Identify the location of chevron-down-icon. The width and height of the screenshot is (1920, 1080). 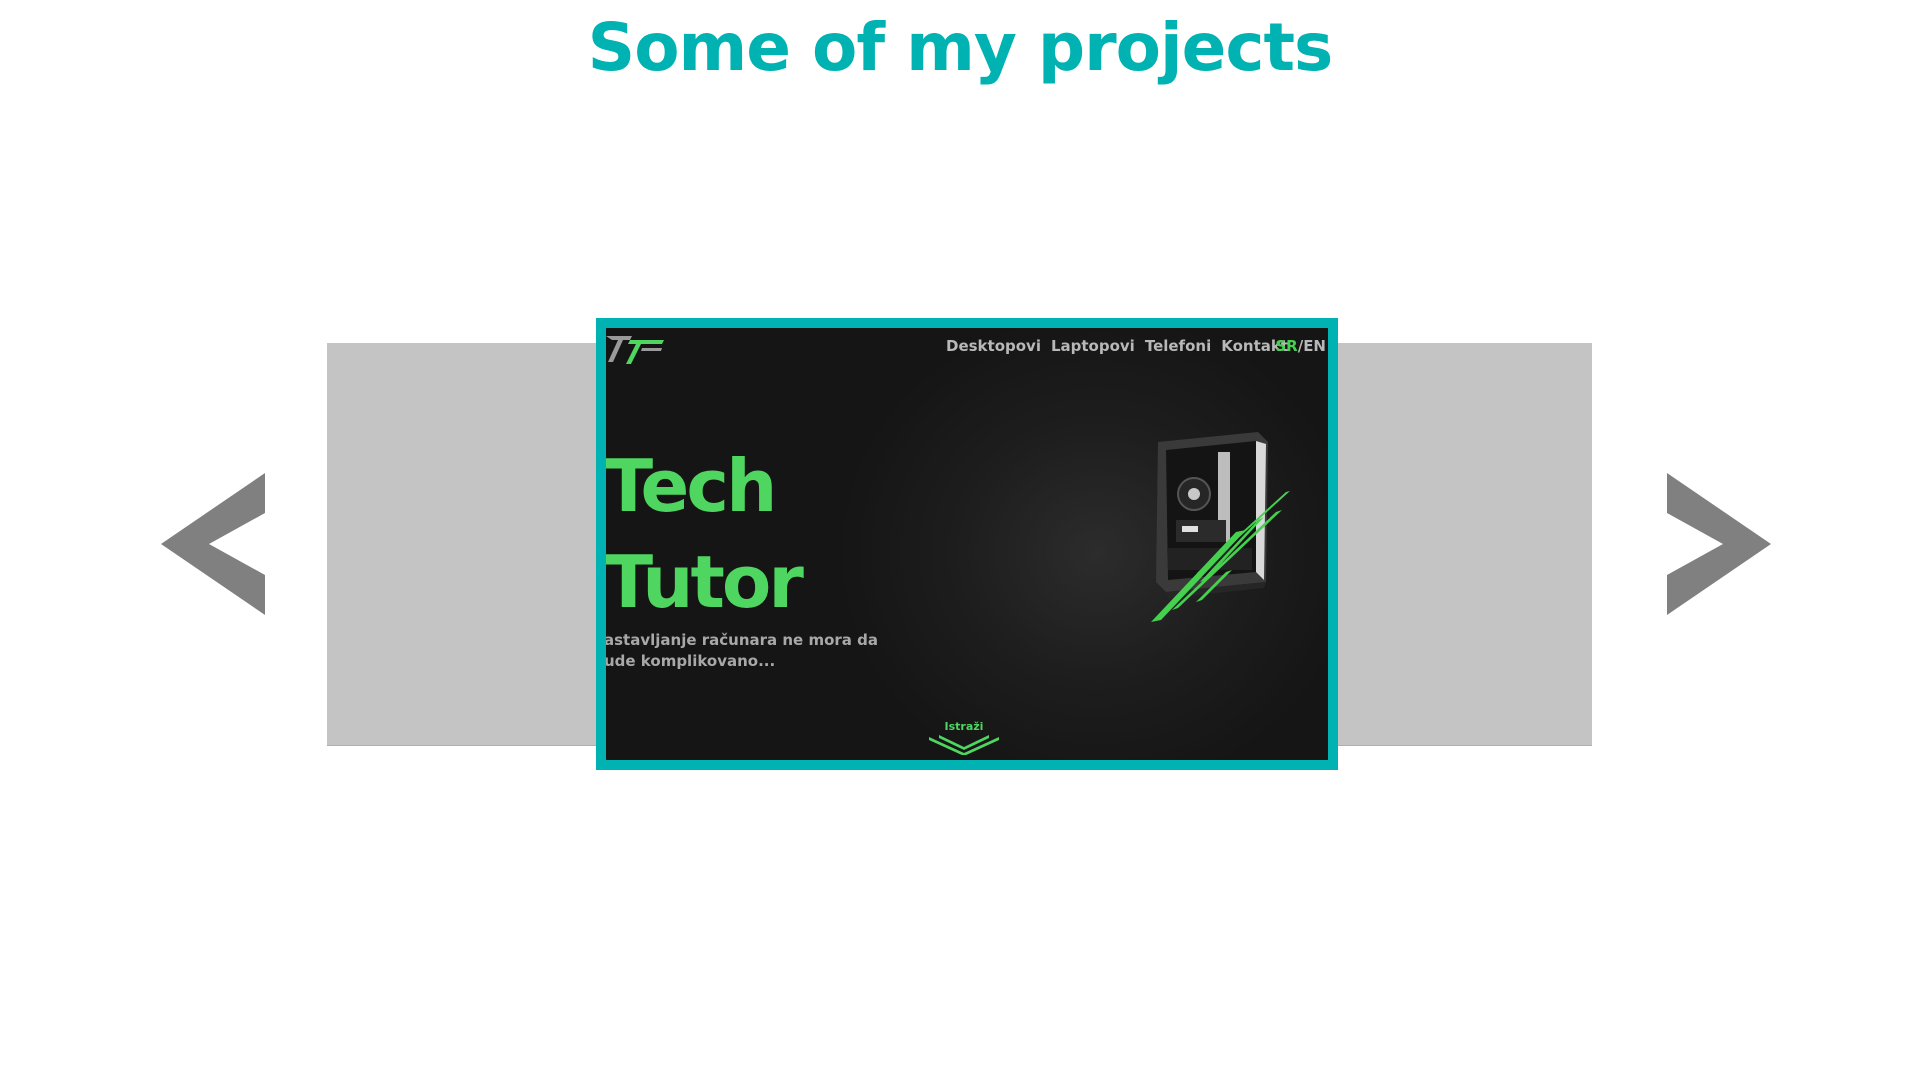
(964, 745).